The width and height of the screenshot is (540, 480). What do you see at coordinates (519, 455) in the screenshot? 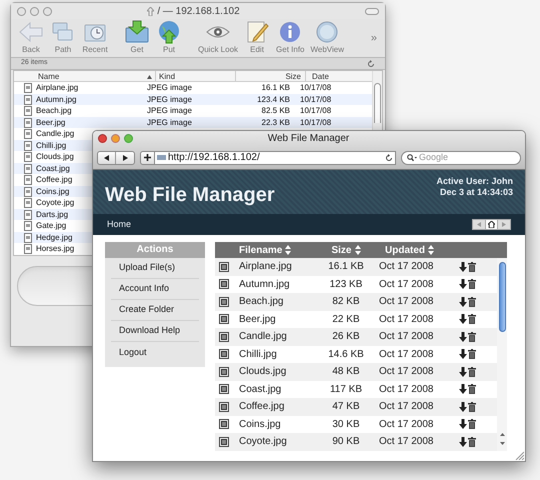
I see `resize-grip-icon` at bounding box center [519, 455].